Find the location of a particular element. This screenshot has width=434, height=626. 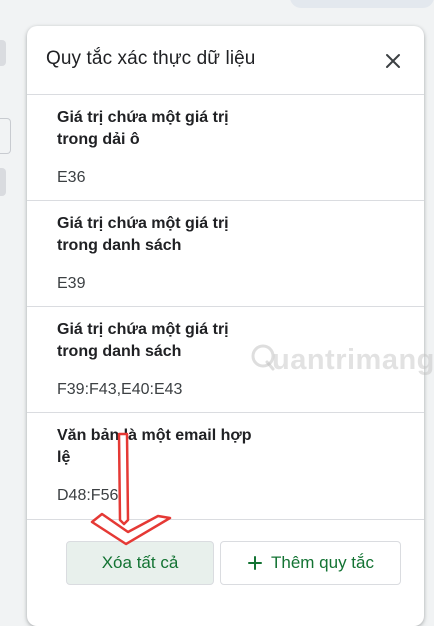

add-rule-label: Thêm quy tắc is located at coordinates (322, 562).